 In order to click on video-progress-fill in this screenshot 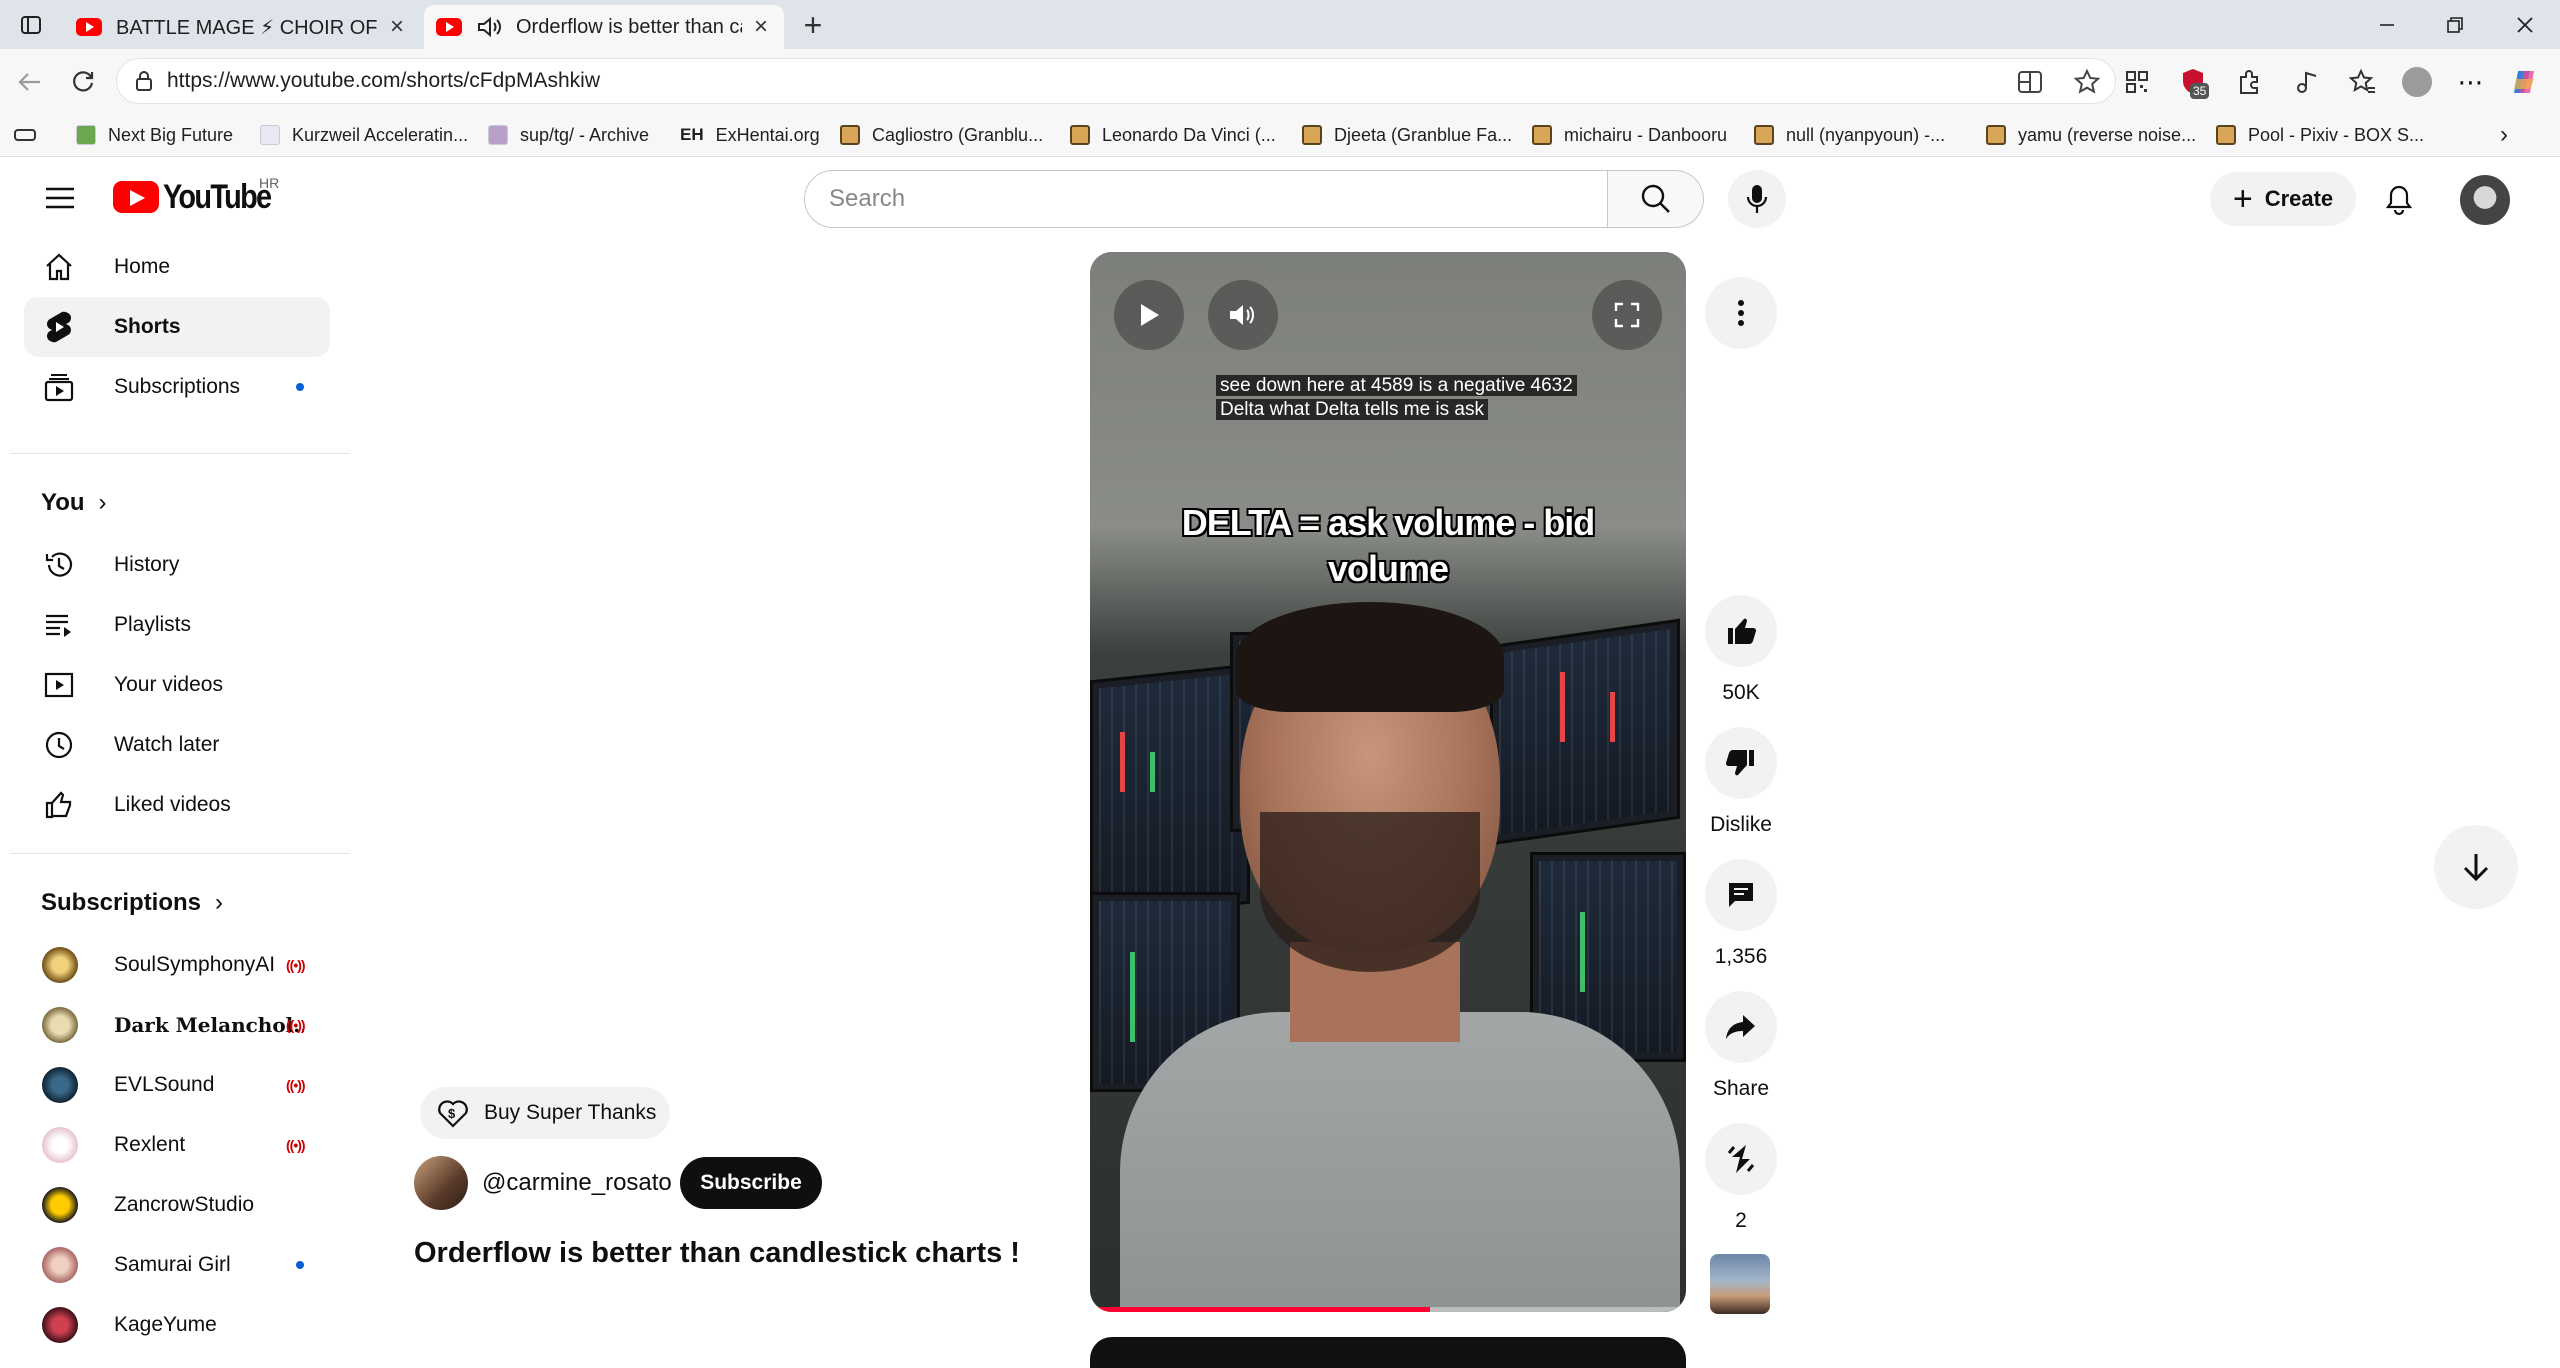, I will do `click(1260, 1309)`.